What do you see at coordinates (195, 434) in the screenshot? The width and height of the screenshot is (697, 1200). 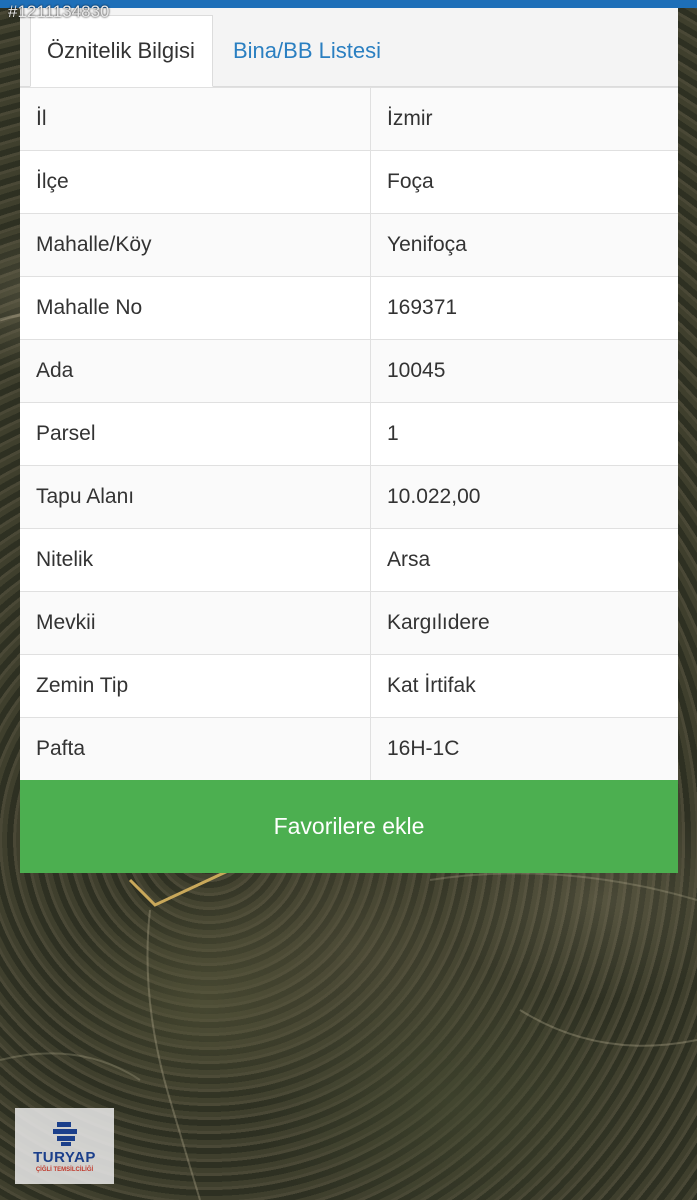 I see `attr-key: Parsel` at bounding box center [195, 434].